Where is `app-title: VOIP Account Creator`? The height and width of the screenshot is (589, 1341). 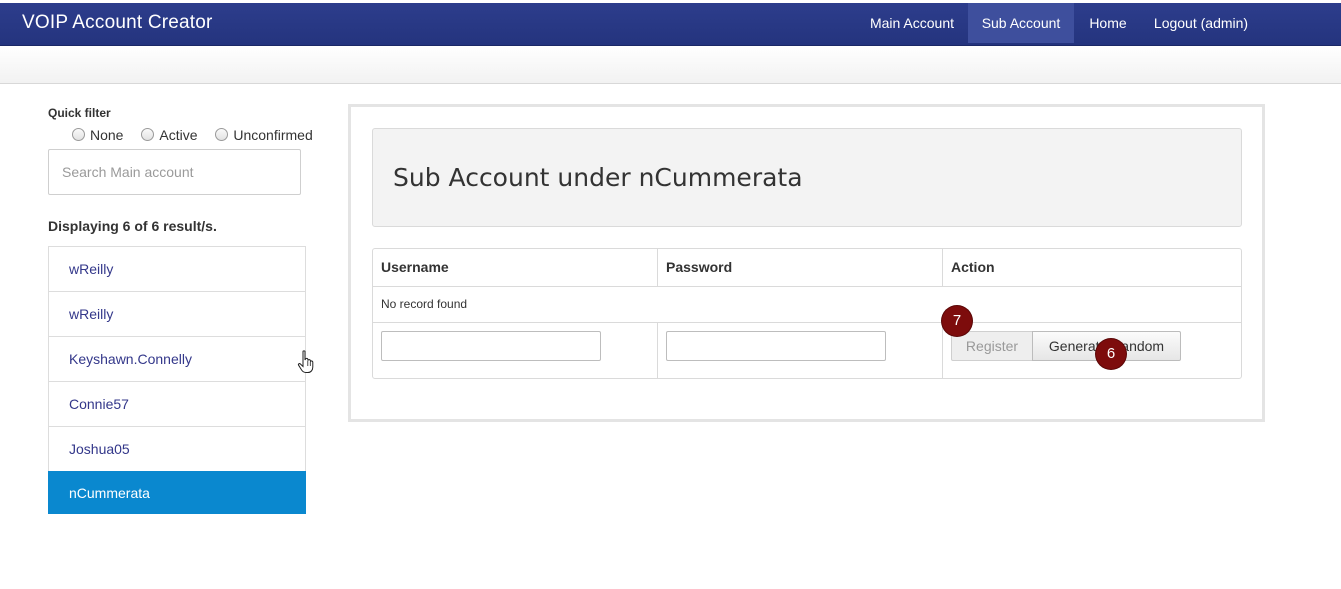
app-title: VOIP Account Creator is located at coordinates (117, 23).